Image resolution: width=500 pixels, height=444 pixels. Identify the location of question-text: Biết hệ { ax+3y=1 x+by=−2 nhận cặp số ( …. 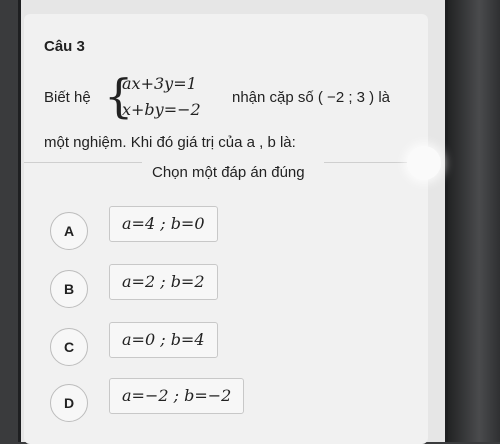
(234, 97).